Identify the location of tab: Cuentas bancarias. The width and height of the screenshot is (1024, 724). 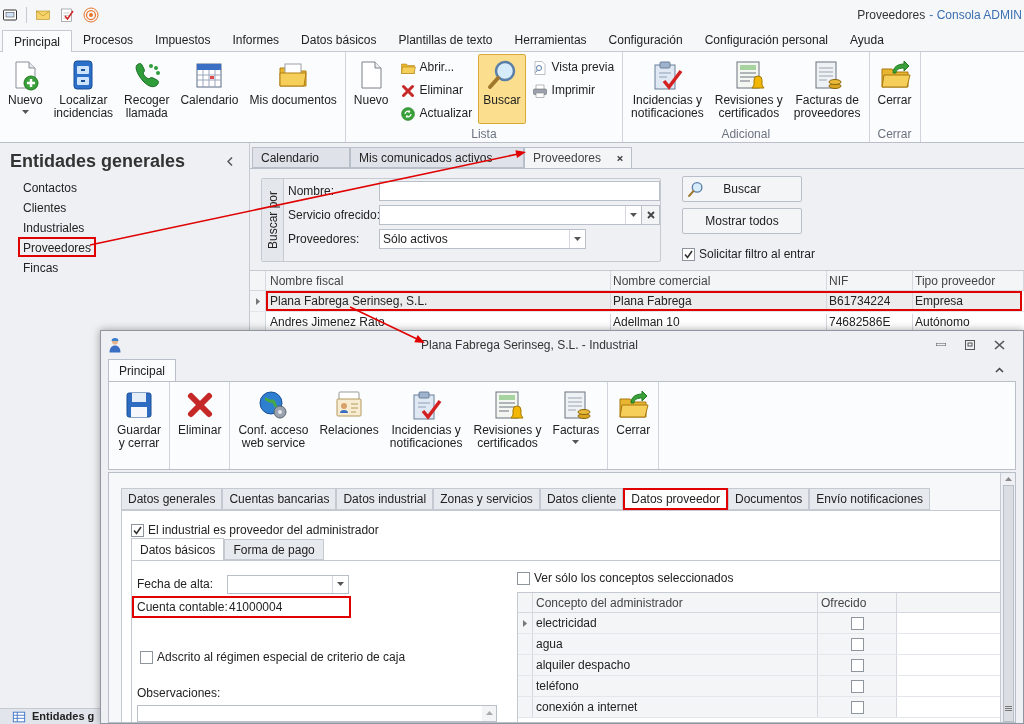
(279, 499).